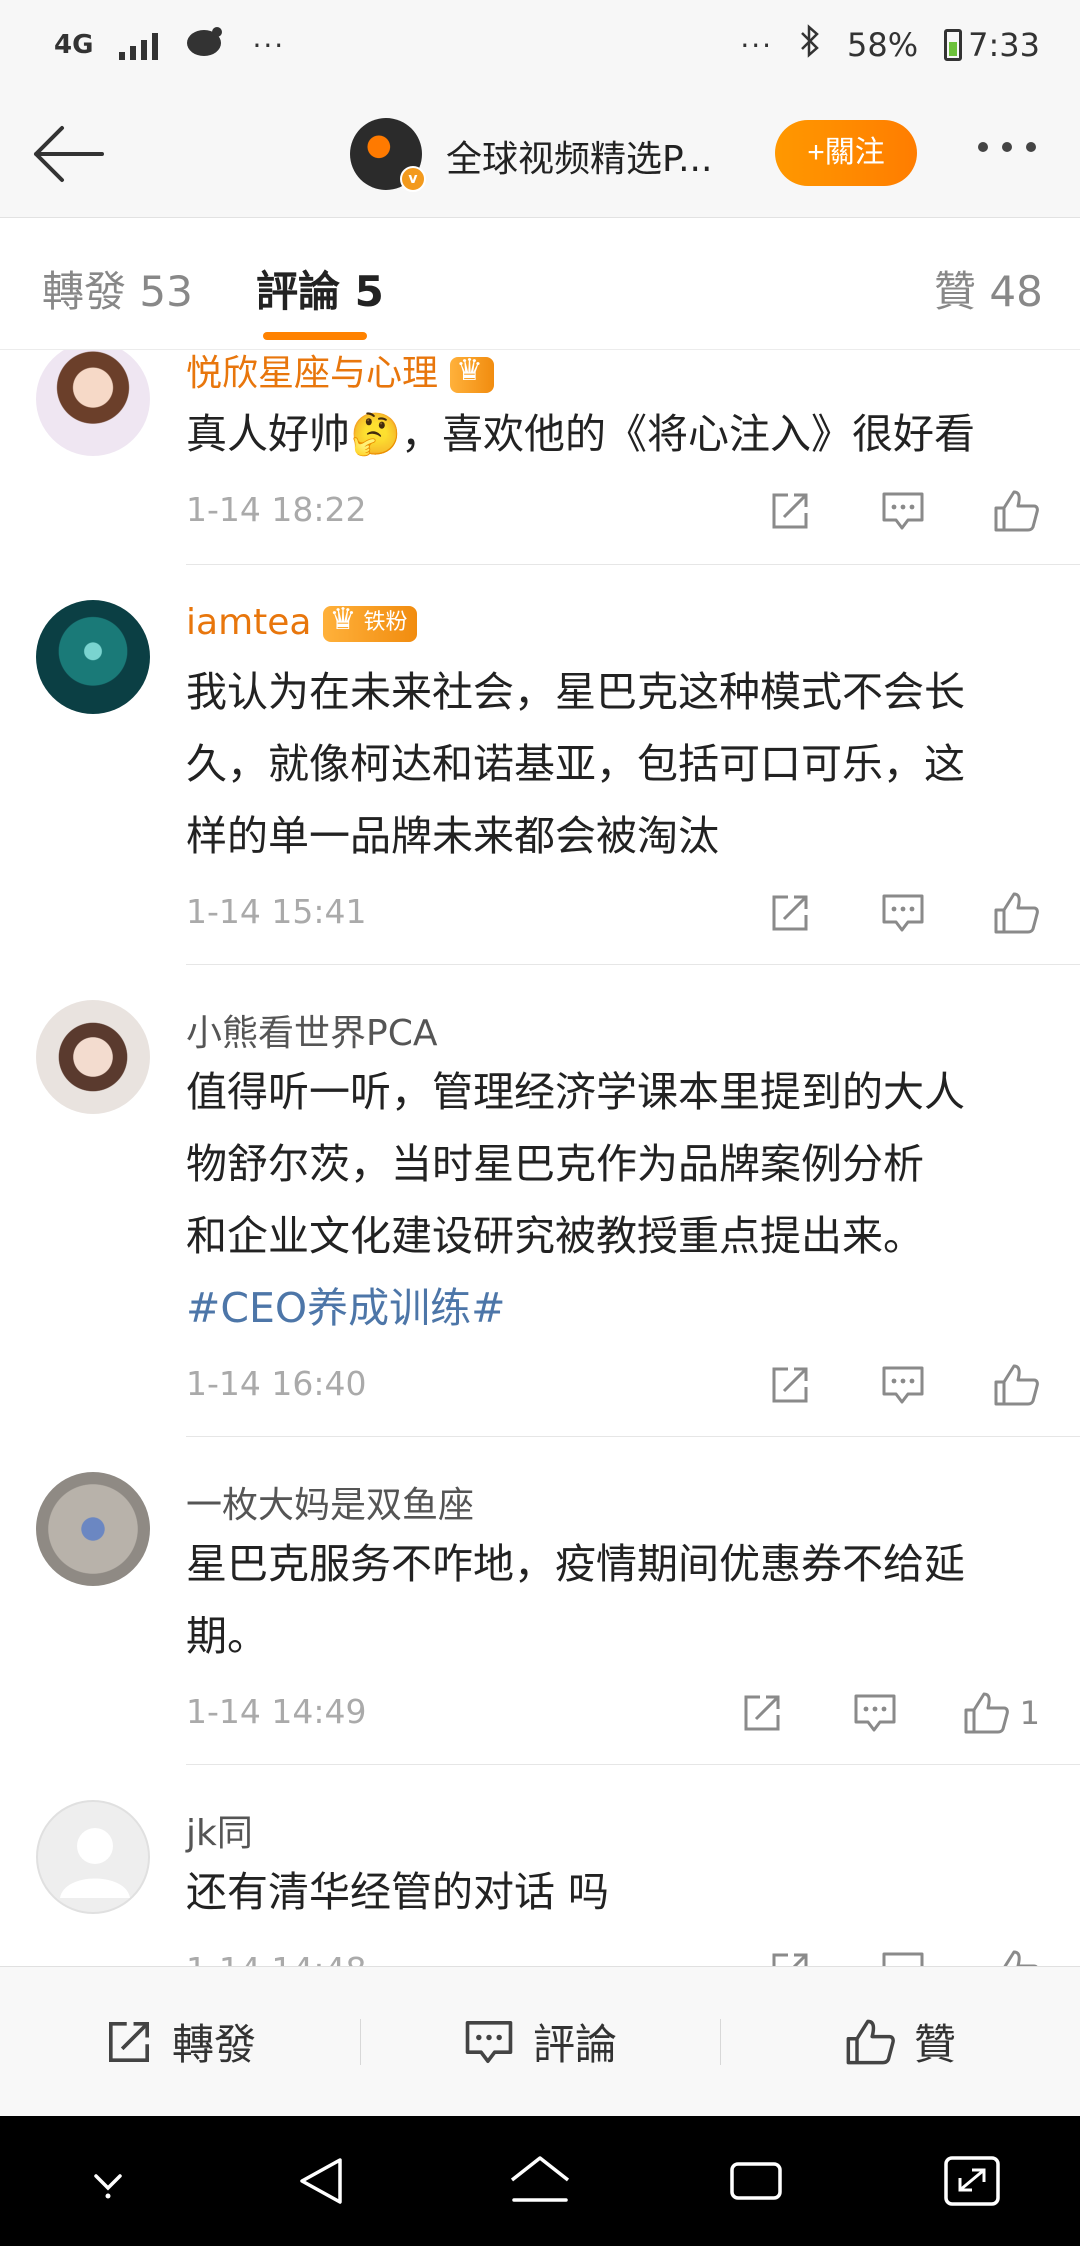  What do you see at coordinates (311, 1030) in the screenshot?
I see `commenter-name: 小熊看世界PCA` at bounding box center [311, 1030].